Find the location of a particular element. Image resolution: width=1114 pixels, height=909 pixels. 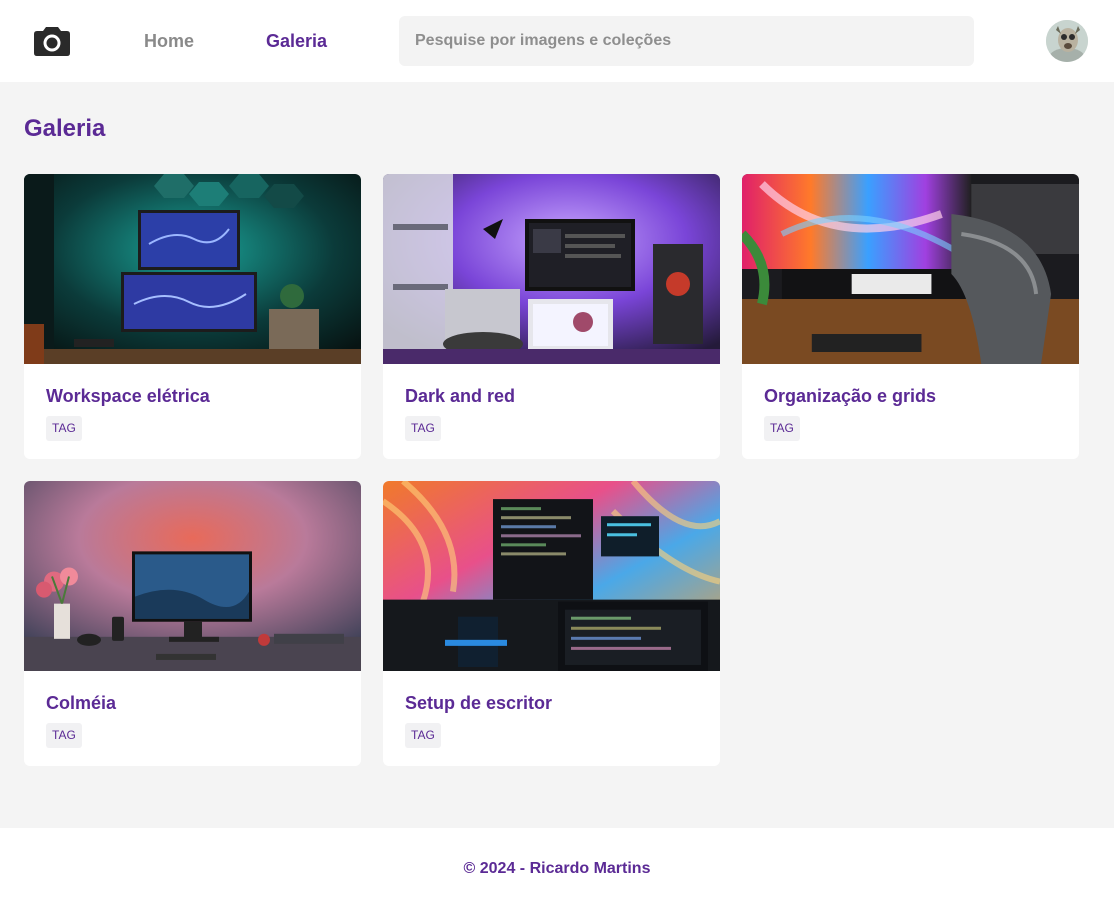

search-input is located at coordinates (686, 41).